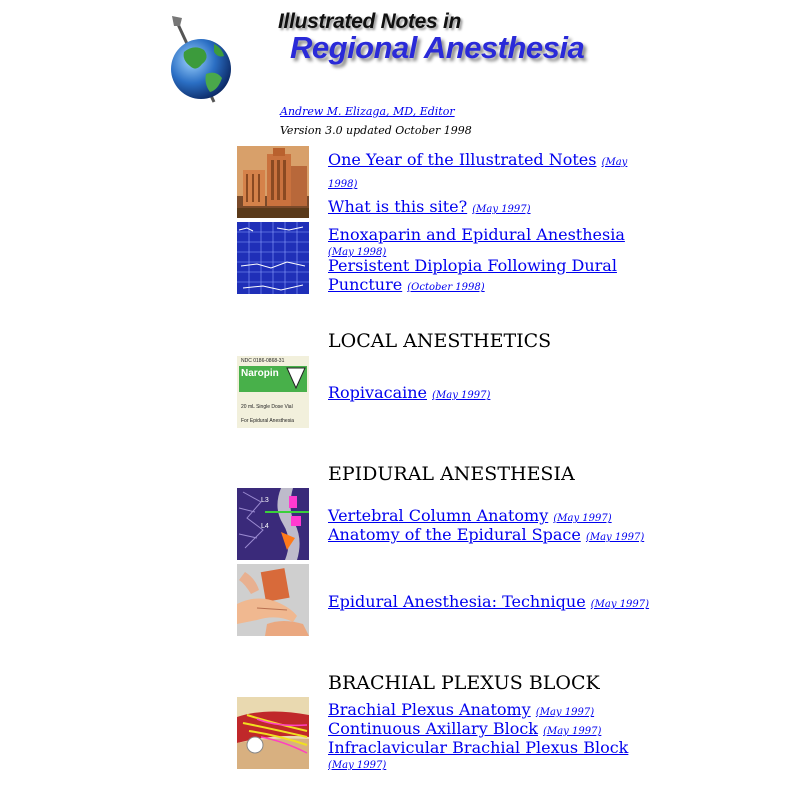 This screenshot has height=800, width=800. I want to click on link-ropivacaine: Ropivacaine, so click(377, 392).